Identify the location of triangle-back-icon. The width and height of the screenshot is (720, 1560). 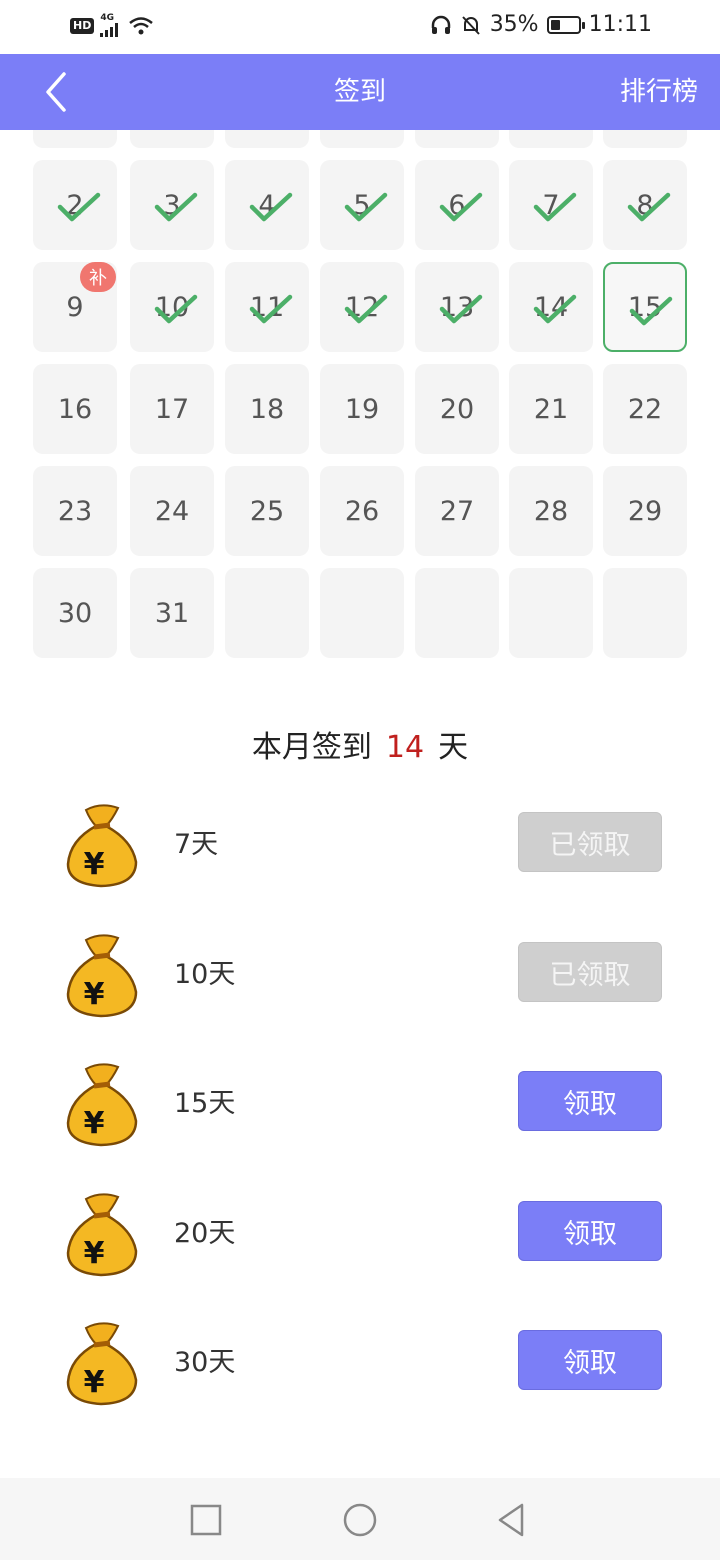
(511, 1520).